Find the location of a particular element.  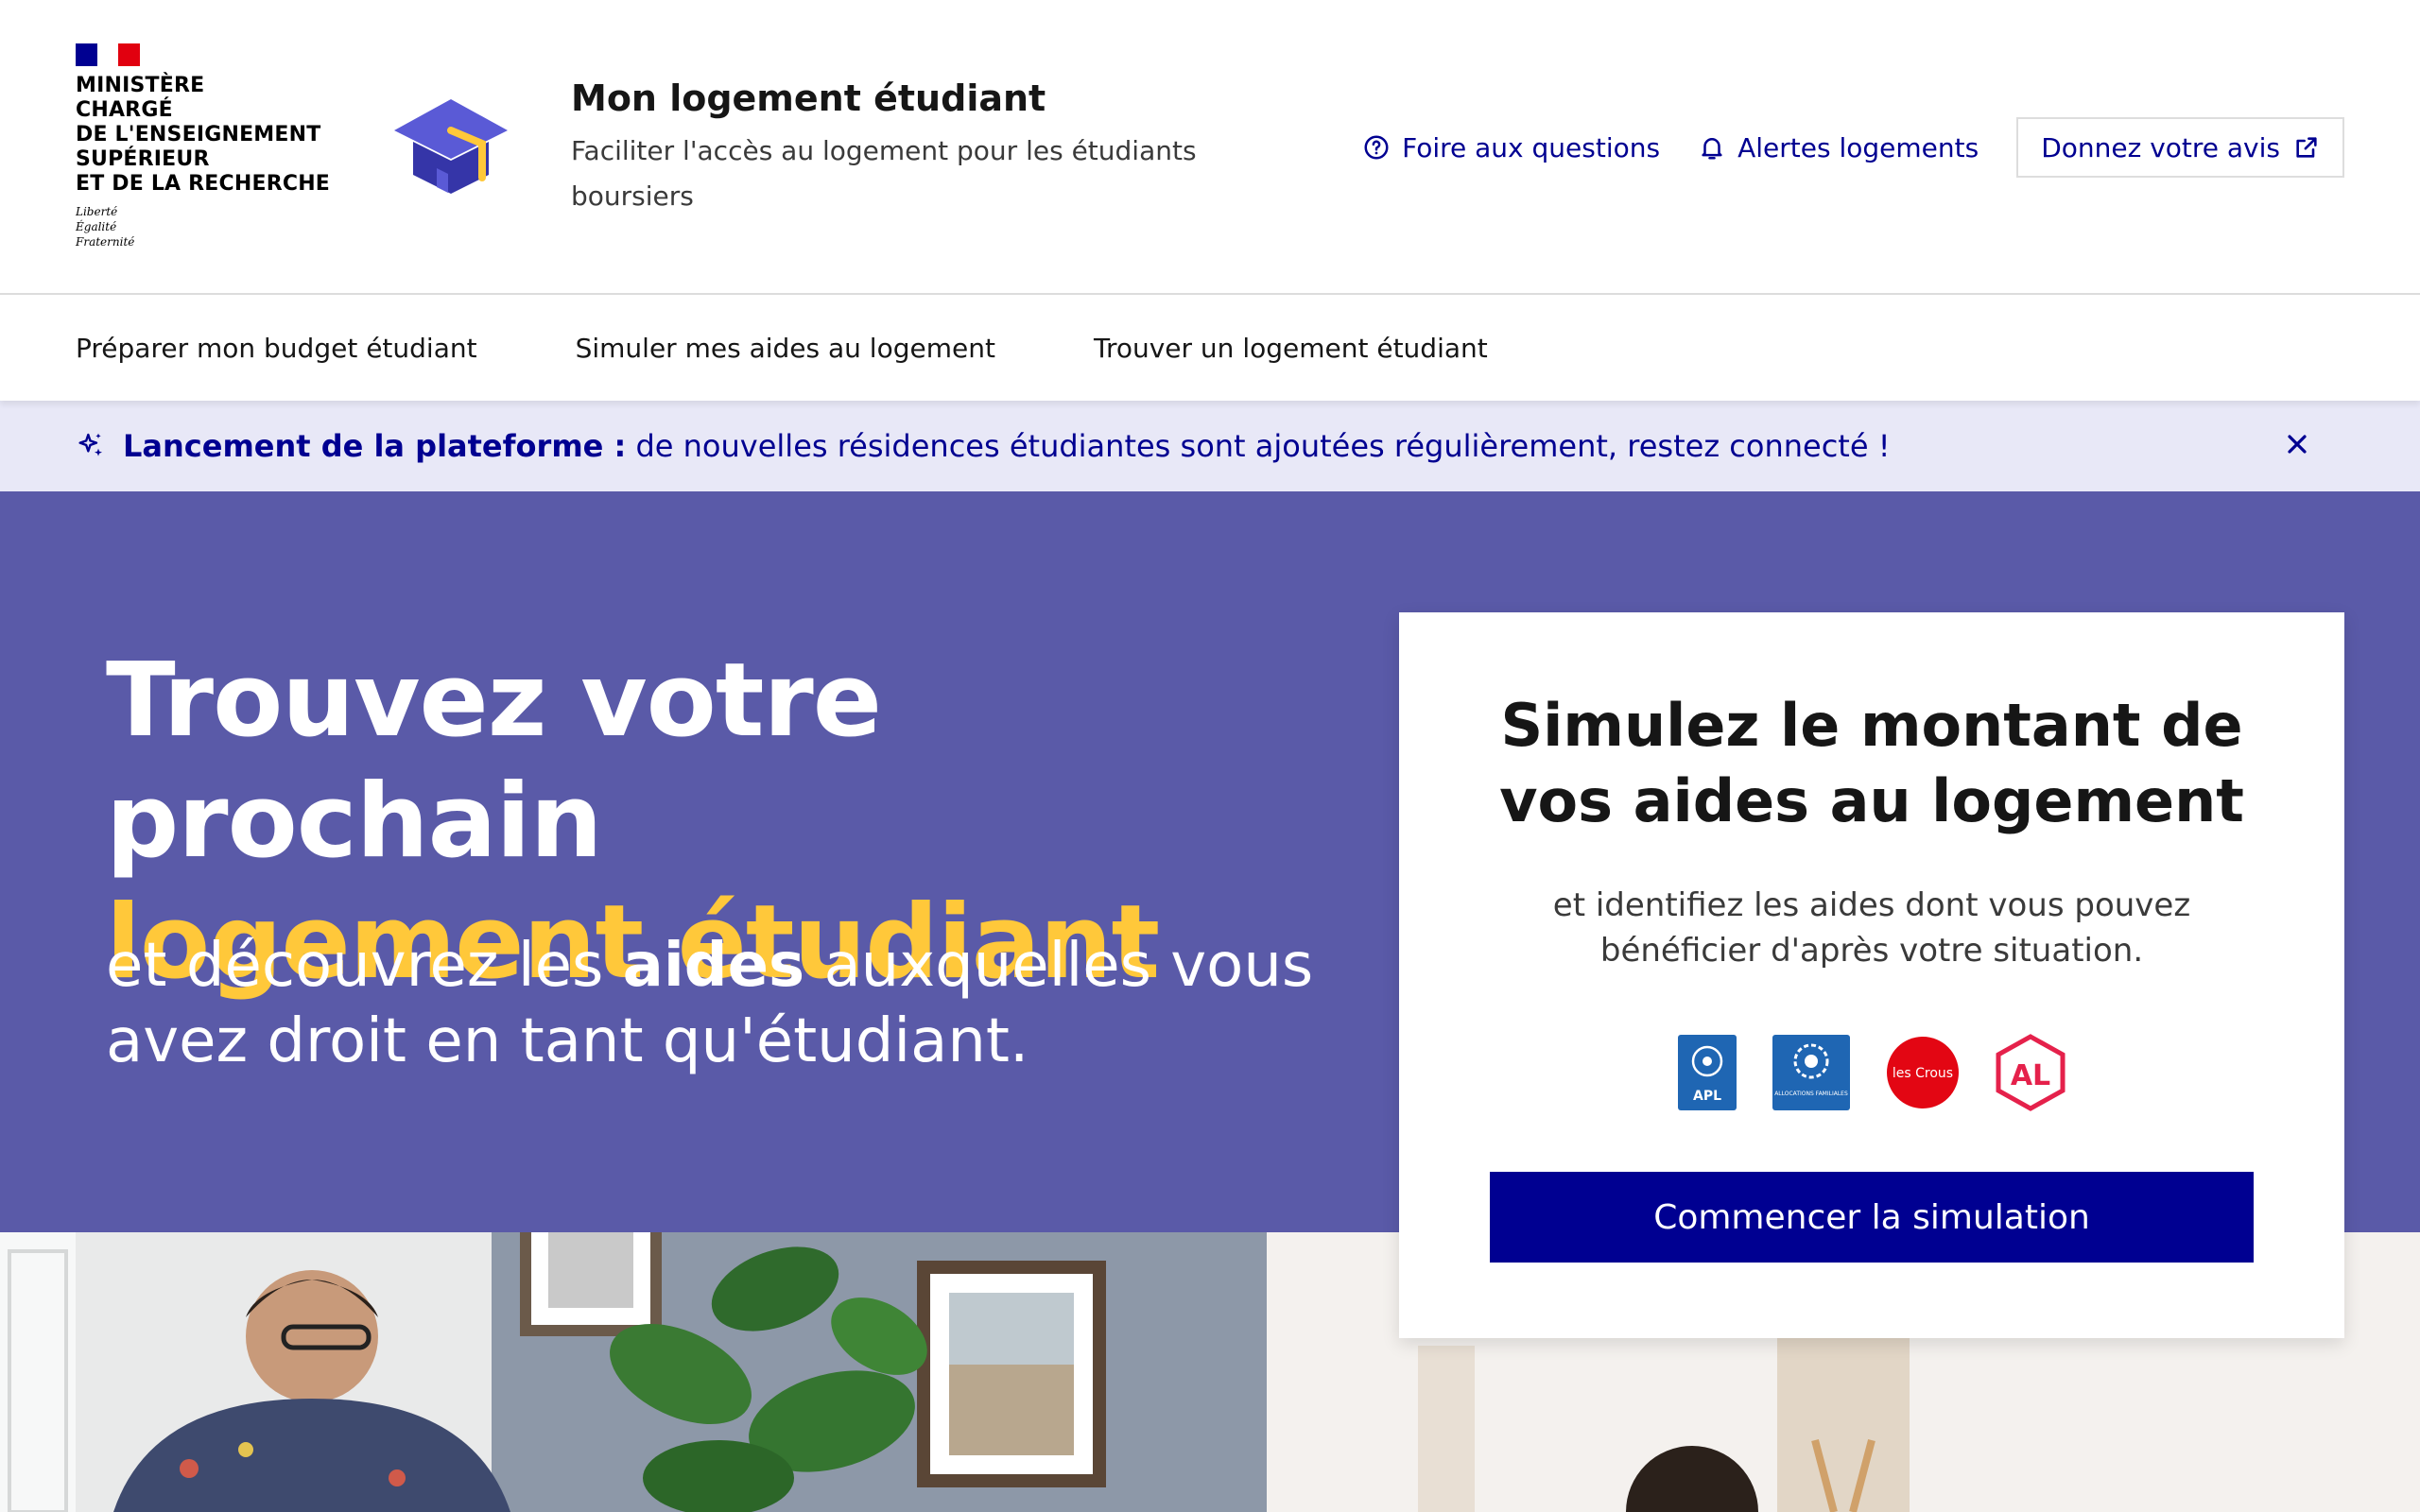

question-circle-icon is located at coordinates (1376, 147).